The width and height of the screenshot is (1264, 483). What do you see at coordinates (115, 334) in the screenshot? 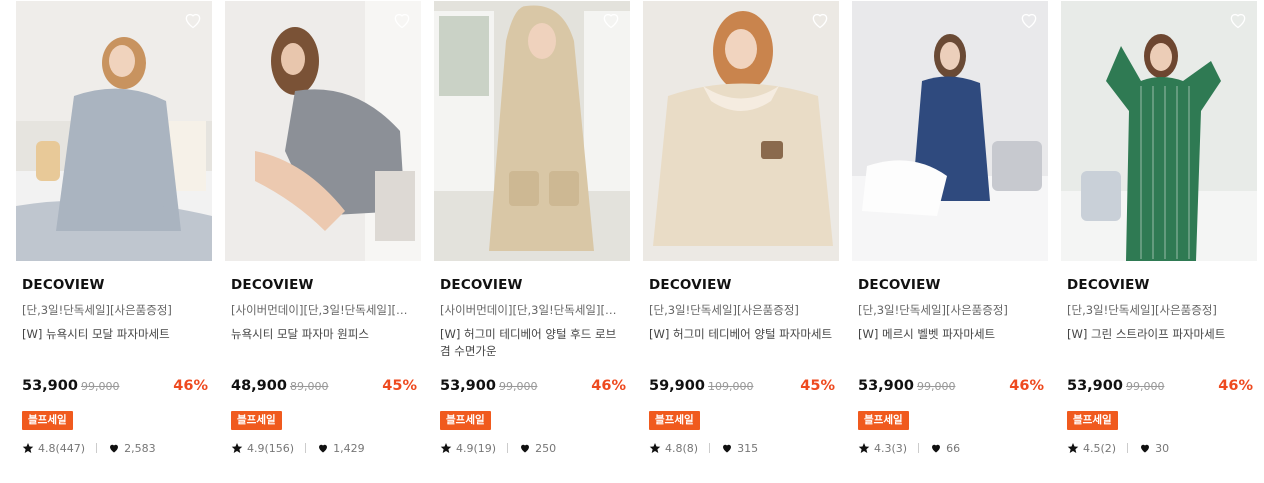
I see `product-name: [W] 뉴욕시티 모달 파자마세트` at bounding box center [115, 334].